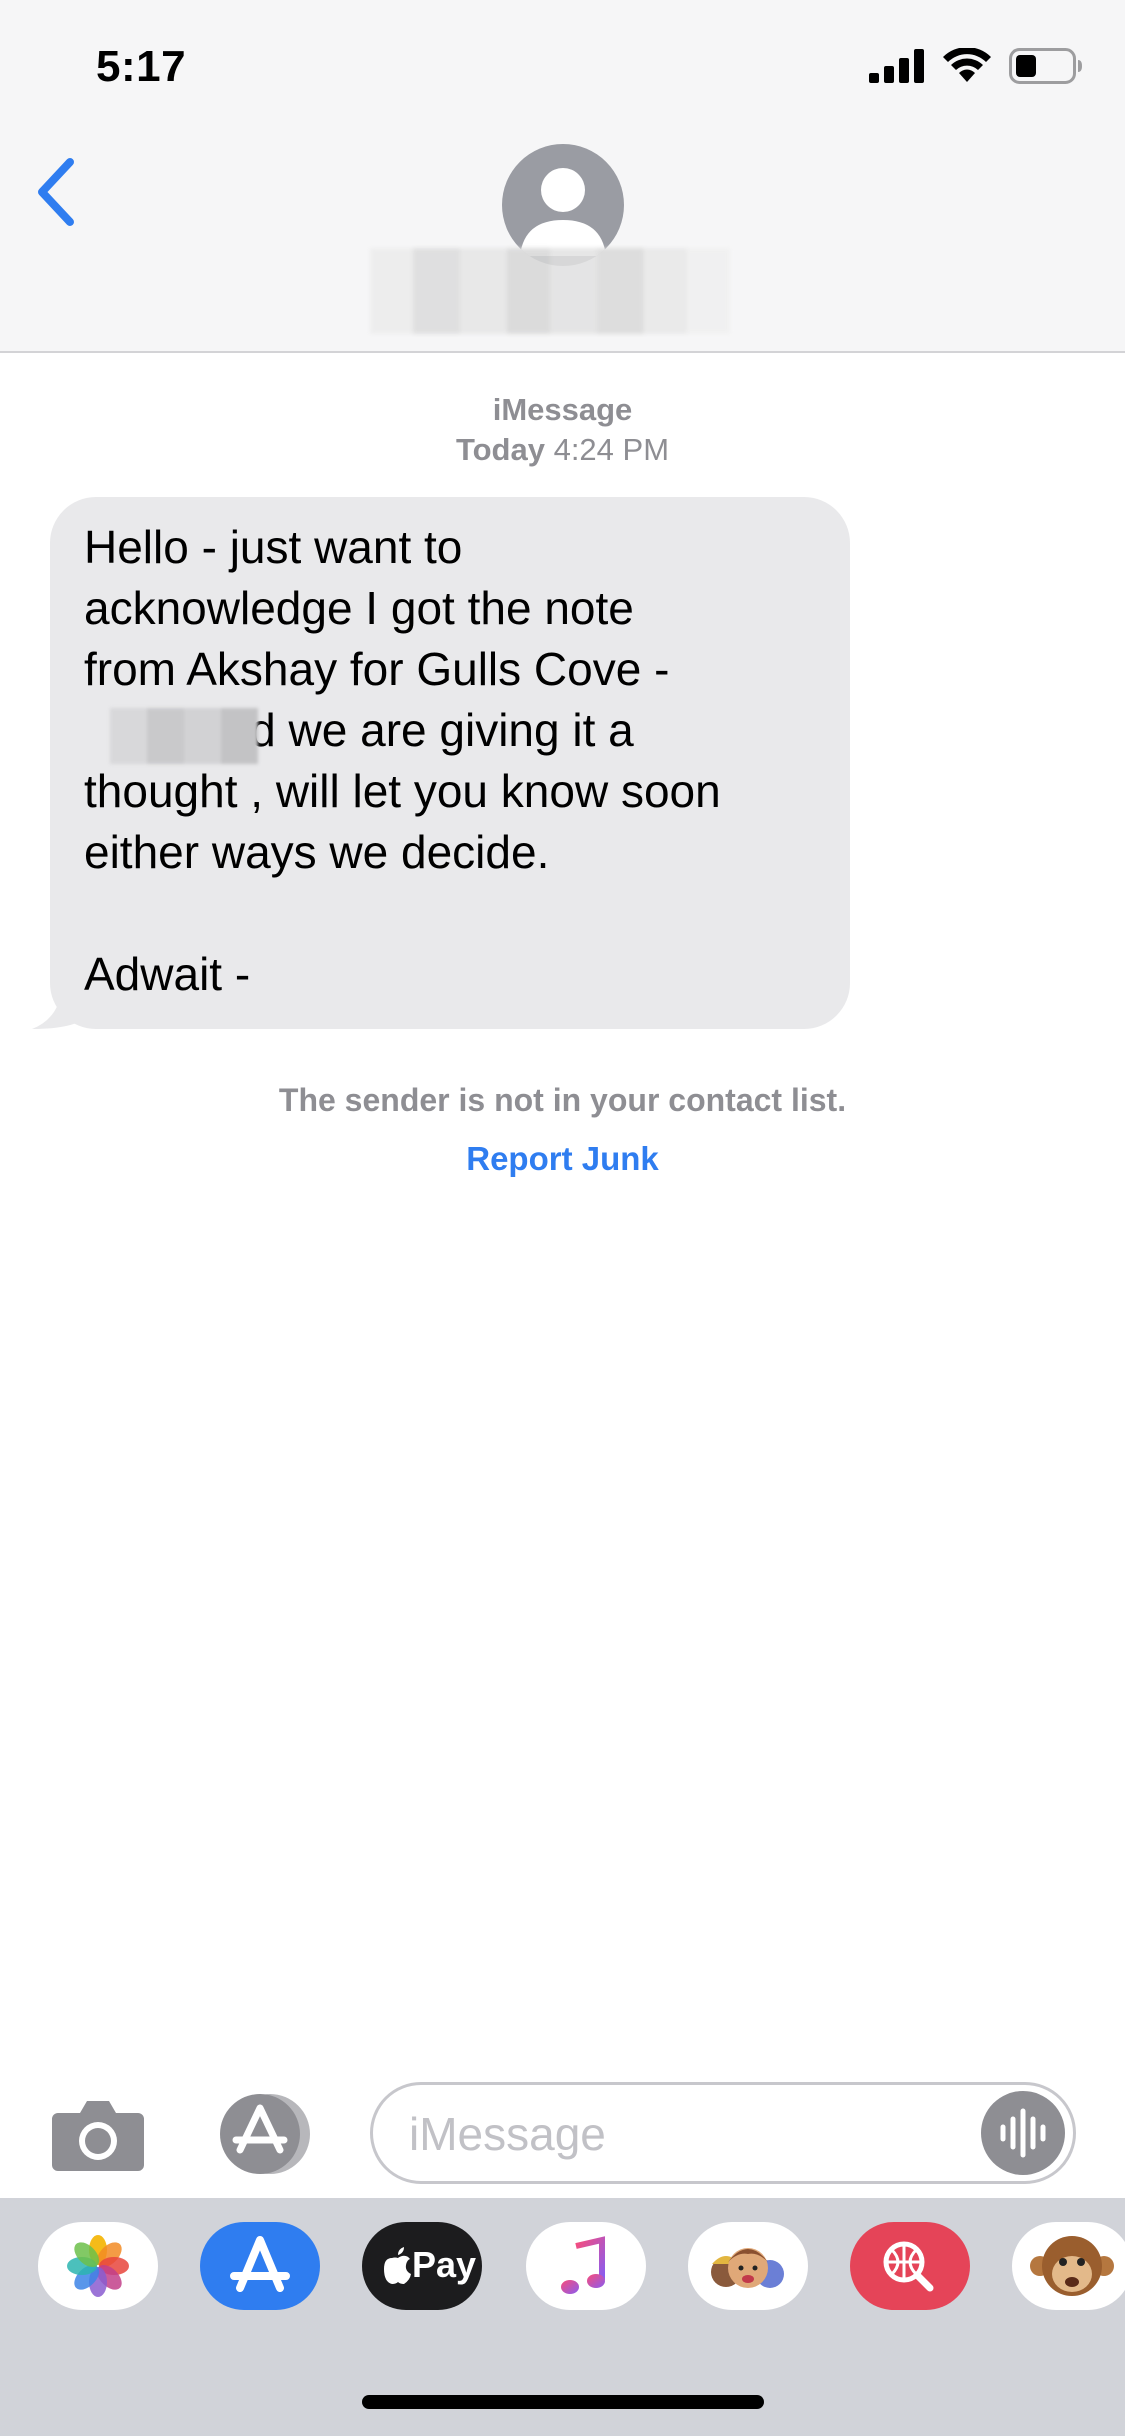  What do you see at coordinates (611, 449) in the screenshot?
I see `time-label: 4:24 PM` at bounding box center [611, 449].